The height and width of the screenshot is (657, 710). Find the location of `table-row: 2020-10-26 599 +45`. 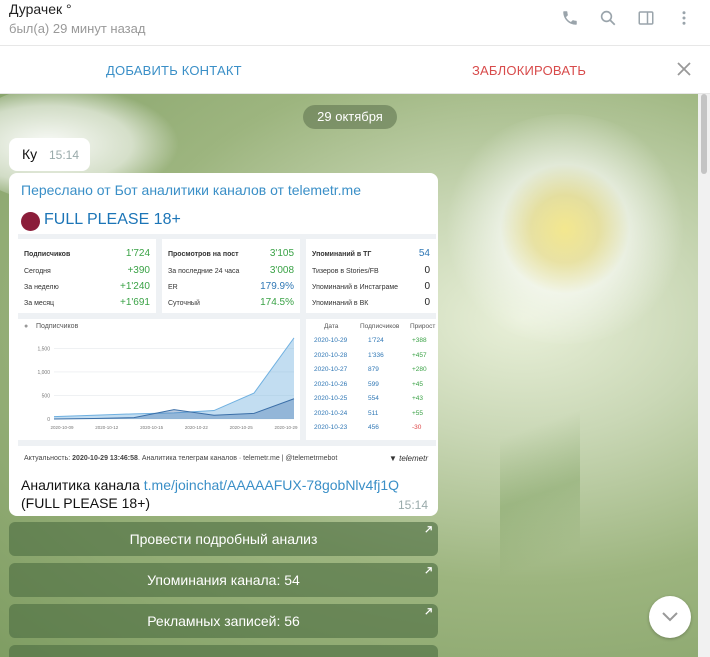

table-row: 2020-10-26 599 +45 is located at coordinates (371, 387).